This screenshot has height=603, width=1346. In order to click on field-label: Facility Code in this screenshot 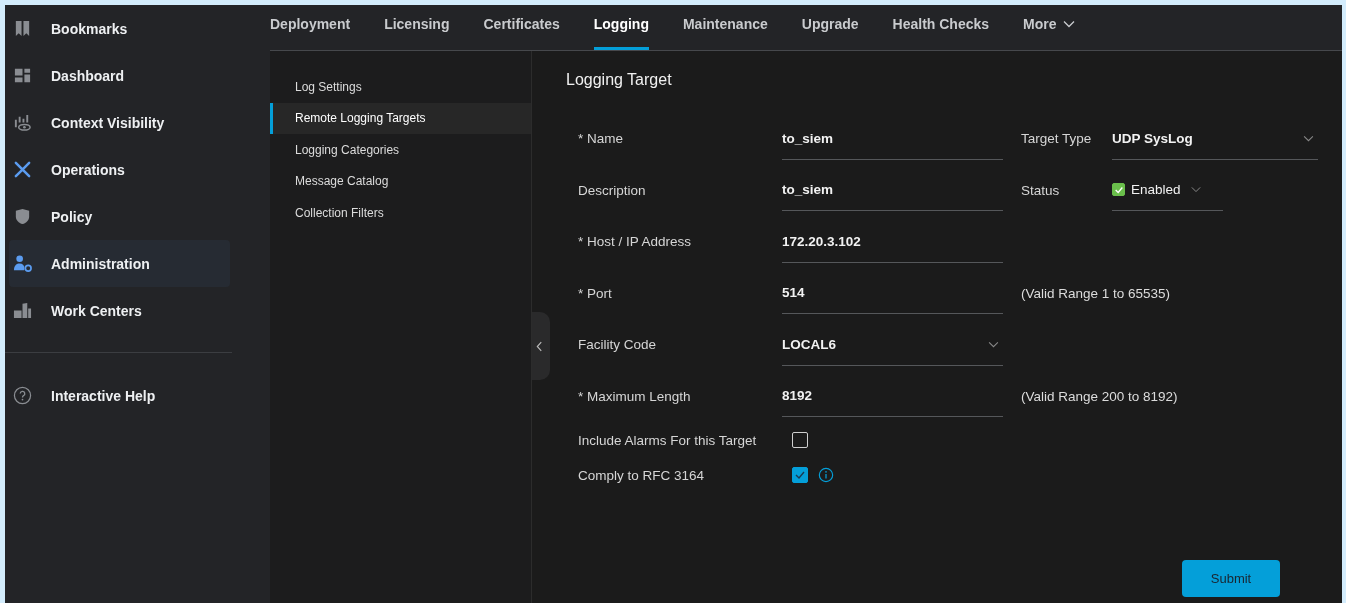, I will do `click(618, 345)`.